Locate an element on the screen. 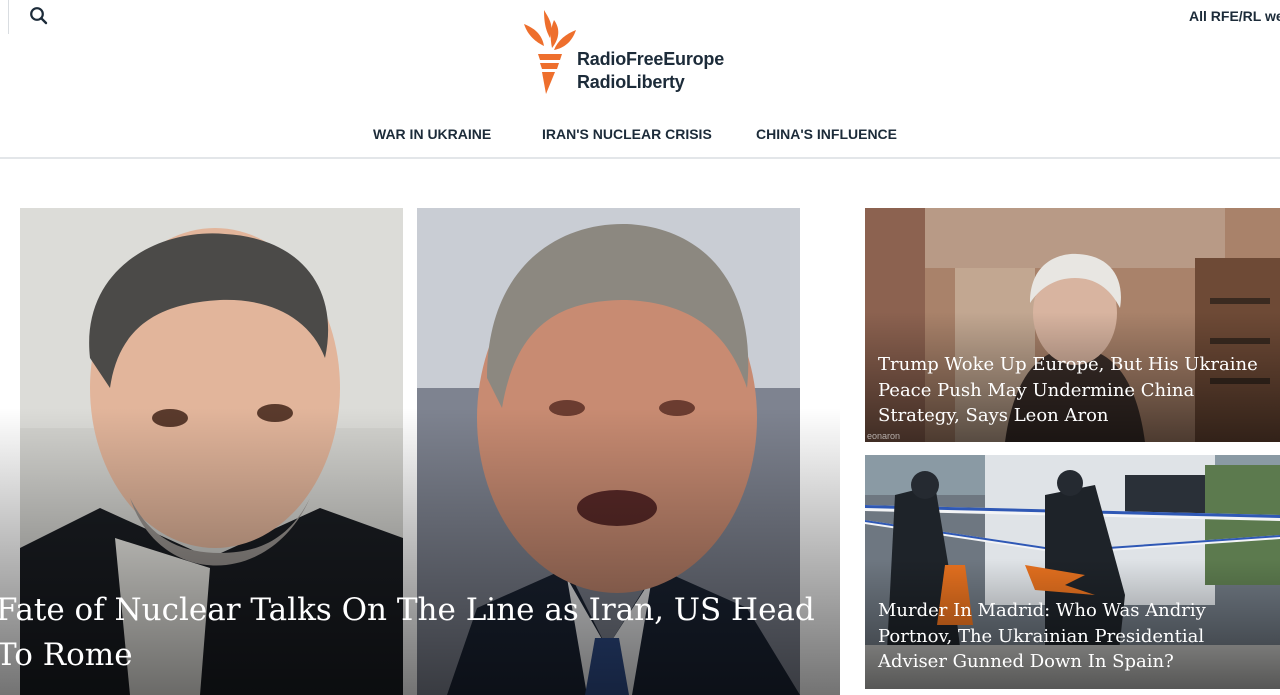 The height and width of the screenshot is (695, 1280). logo-line-2: RadioLiberty is located at coordinates (631, 82).